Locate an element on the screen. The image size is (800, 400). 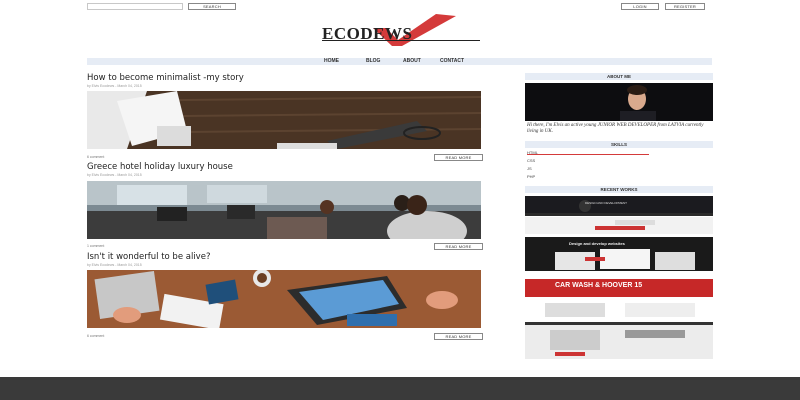
about-heading: ABOUT ME is located at coordinates (619, 76).